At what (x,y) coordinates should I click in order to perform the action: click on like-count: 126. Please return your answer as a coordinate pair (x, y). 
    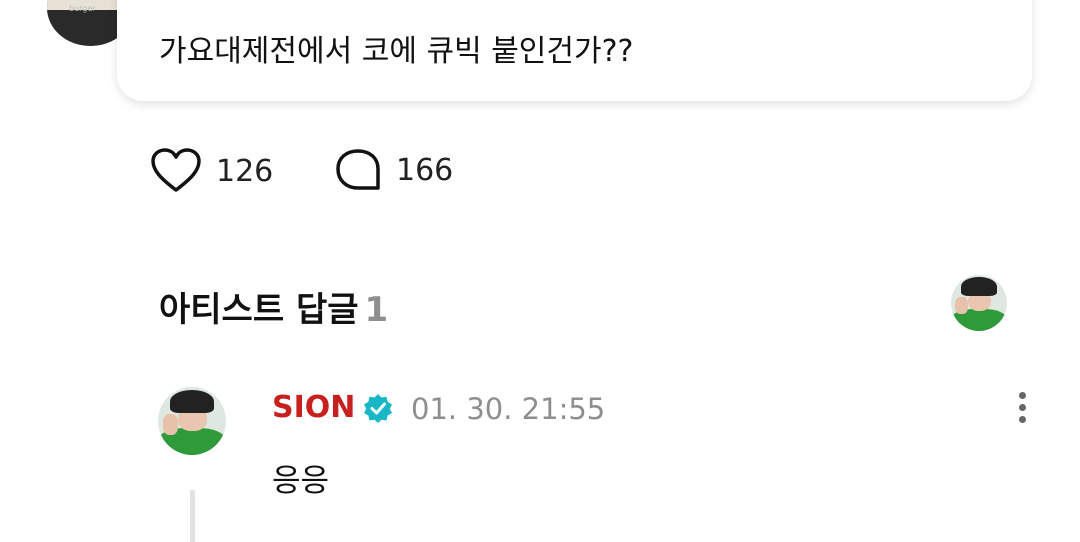
    Looking at the image, I should click on (245, 171).